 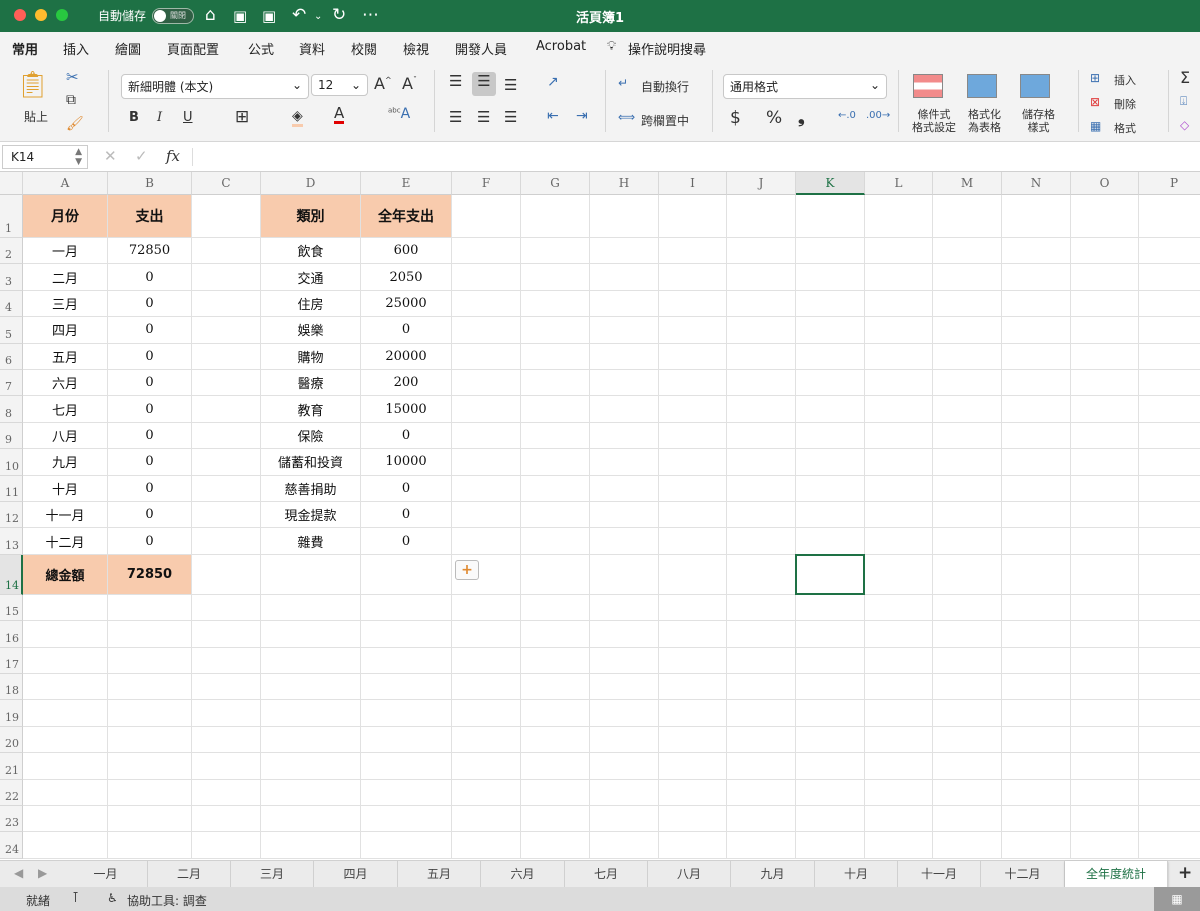 I want to click on accessibility-status: 協助工具: 調查, so click(x=167, y=900).